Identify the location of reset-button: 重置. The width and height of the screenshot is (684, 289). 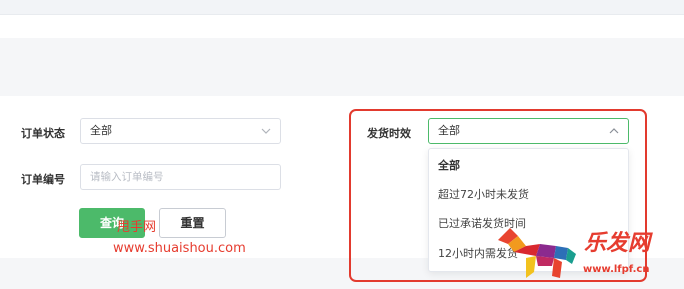
(192, 223).